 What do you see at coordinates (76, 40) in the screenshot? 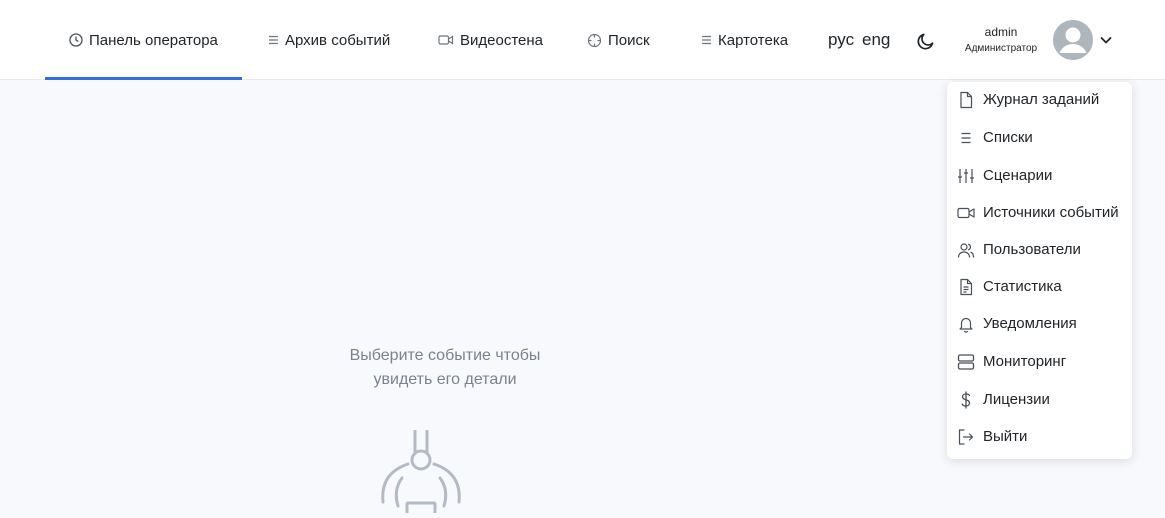
I see `clock-icon` at bounding box center [76, 40].